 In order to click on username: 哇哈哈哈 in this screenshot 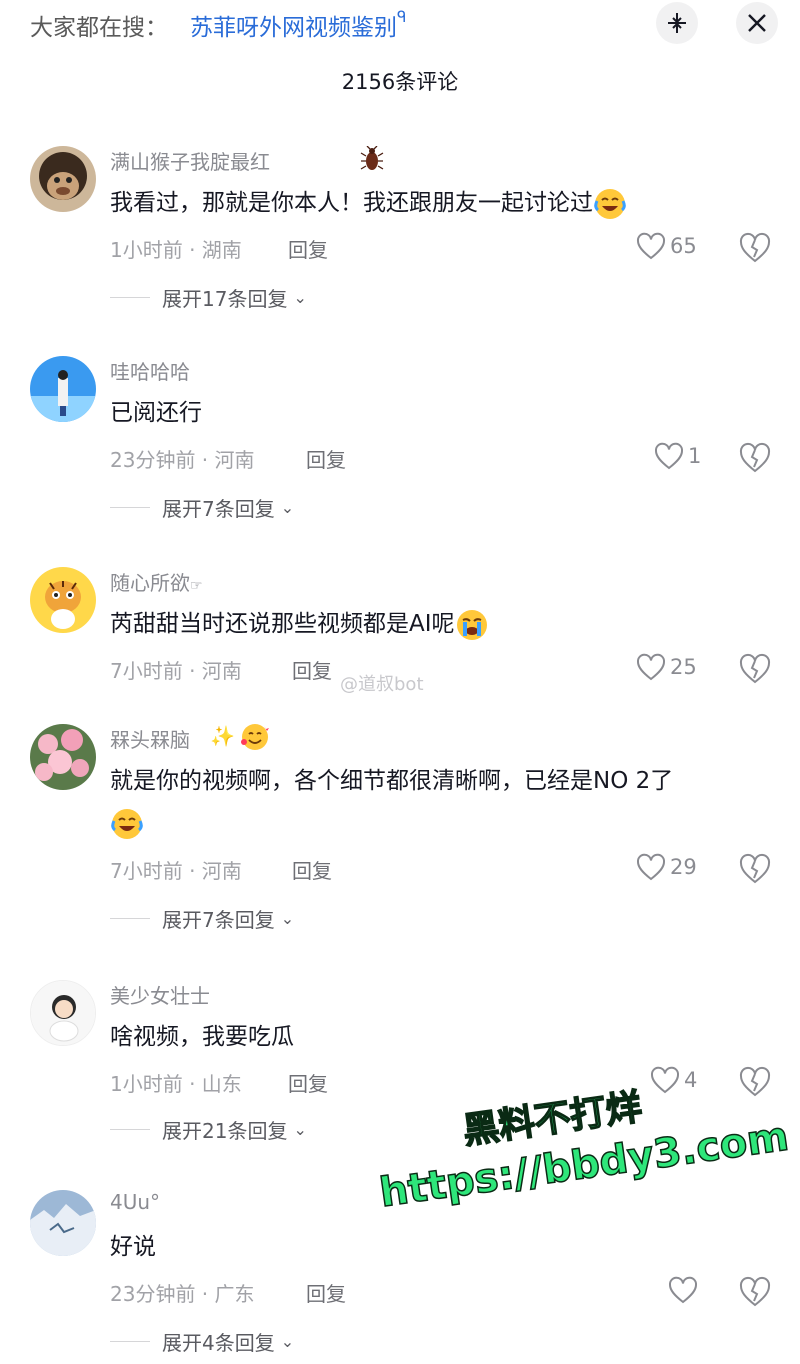, I will do `click(150, 370)`.